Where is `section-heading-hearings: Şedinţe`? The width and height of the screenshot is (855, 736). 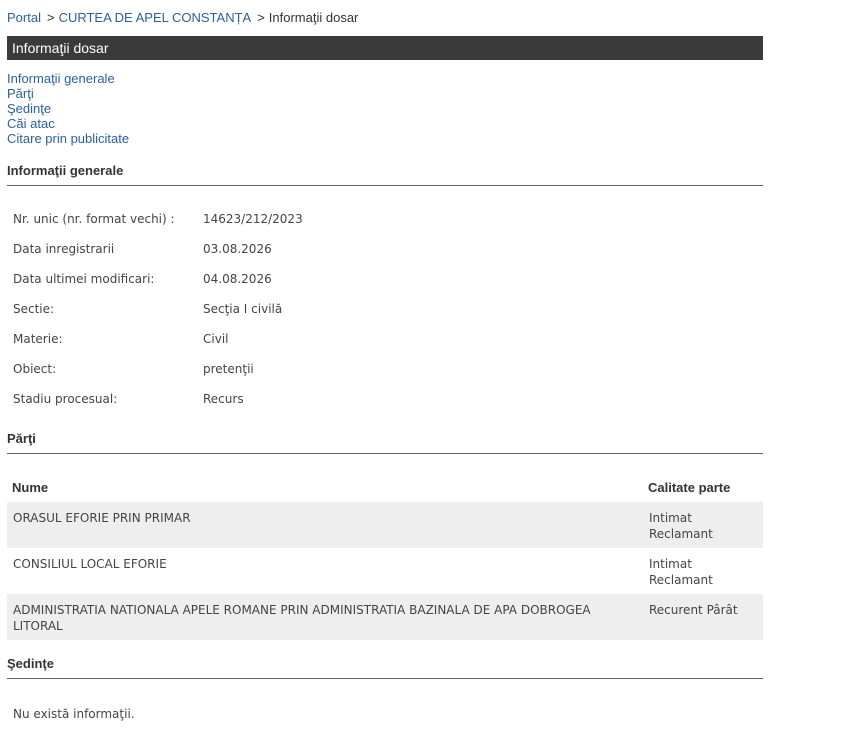 section-heading-hearings: Şedinţe is located at coordinates (385, 667).